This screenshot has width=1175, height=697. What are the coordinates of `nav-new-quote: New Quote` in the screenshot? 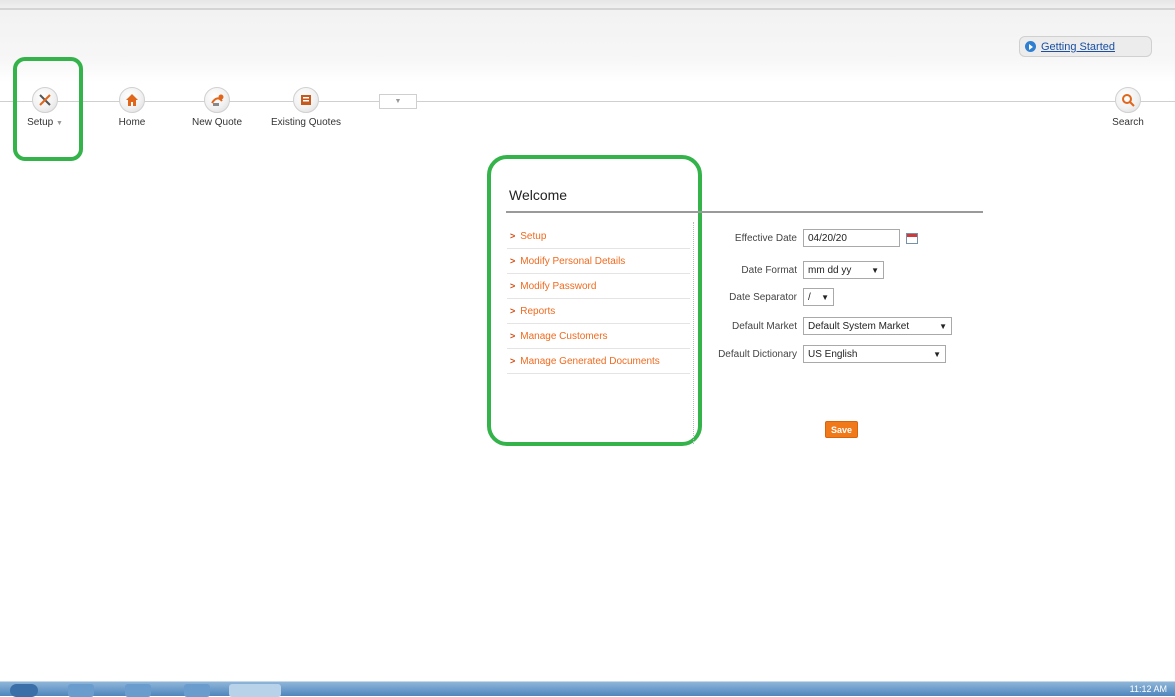 It's located at (217, 107).